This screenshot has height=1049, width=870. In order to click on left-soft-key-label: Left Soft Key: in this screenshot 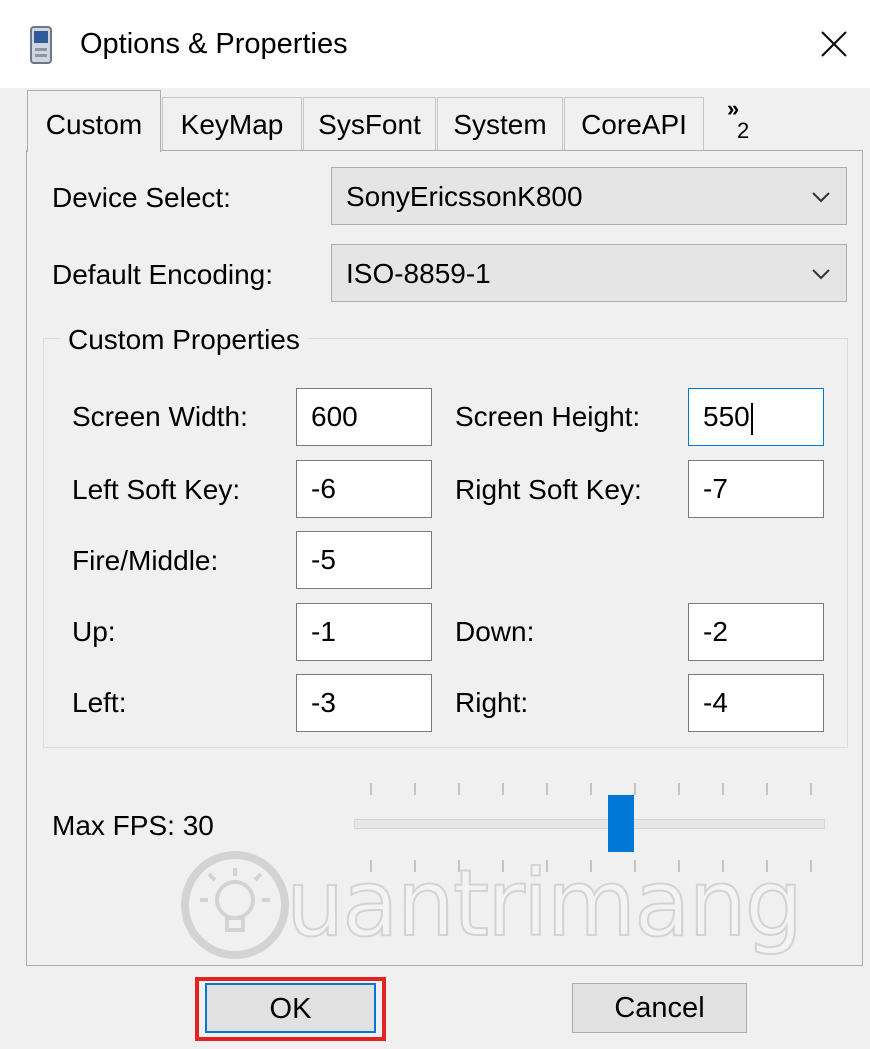, I will do `click(156, 489)`.